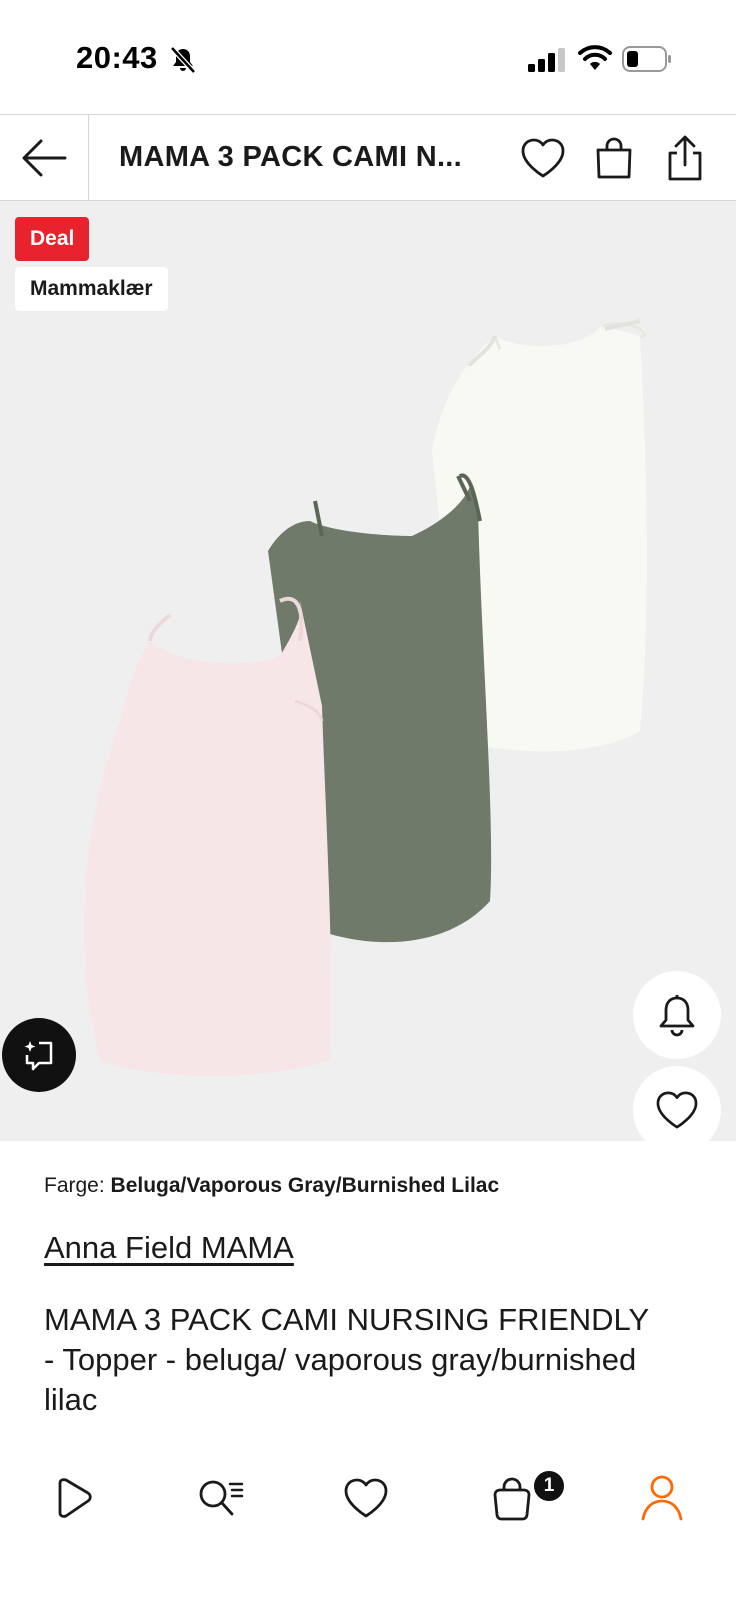 The height and width of the screenshot is (1600, 736). I want to click on notify-button, so click(677, 1015).